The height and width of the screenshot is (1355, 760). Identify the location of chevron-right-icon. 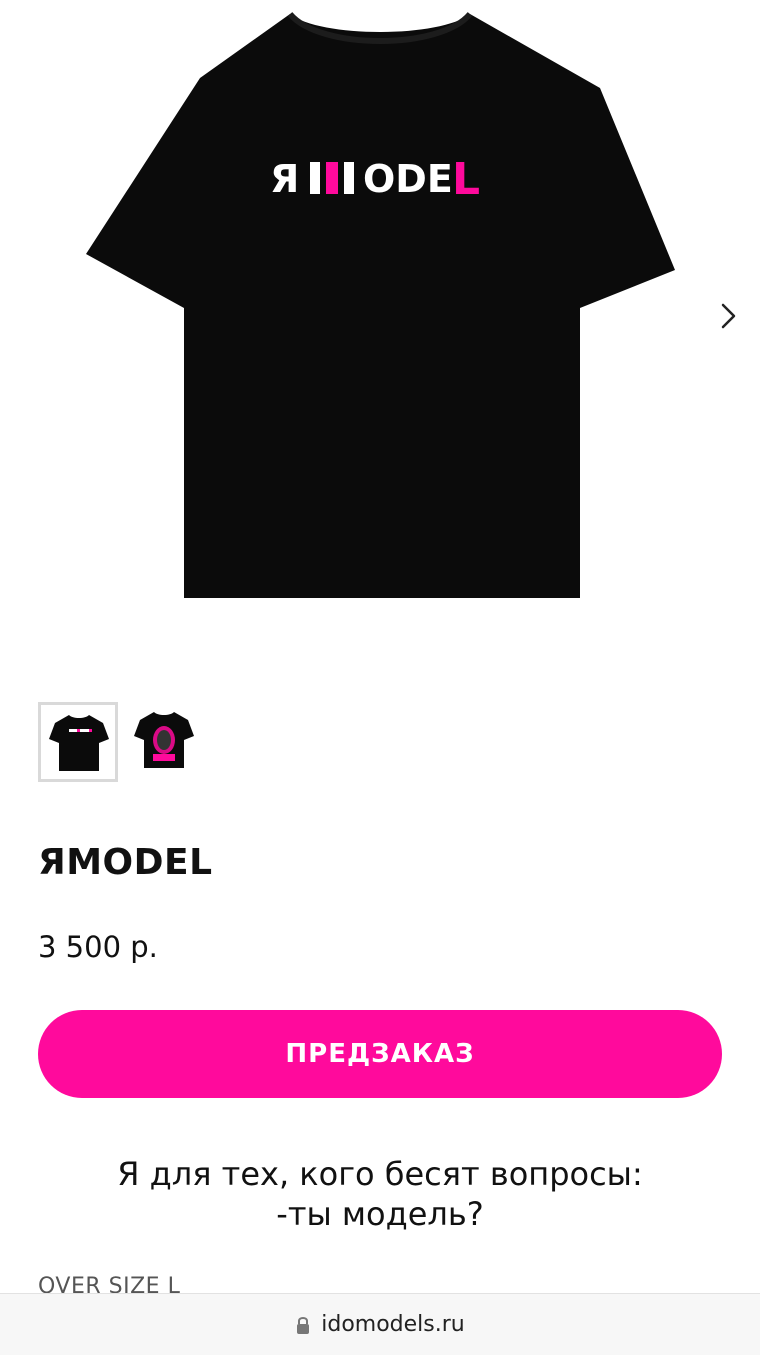
(728, 316).